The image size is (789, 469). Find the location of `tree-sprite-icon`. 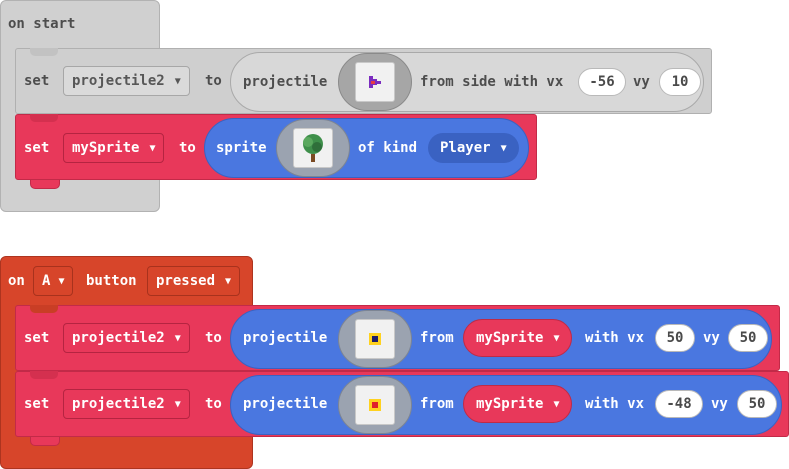

tree-sprite-icon is located at coordinates (313, 148).